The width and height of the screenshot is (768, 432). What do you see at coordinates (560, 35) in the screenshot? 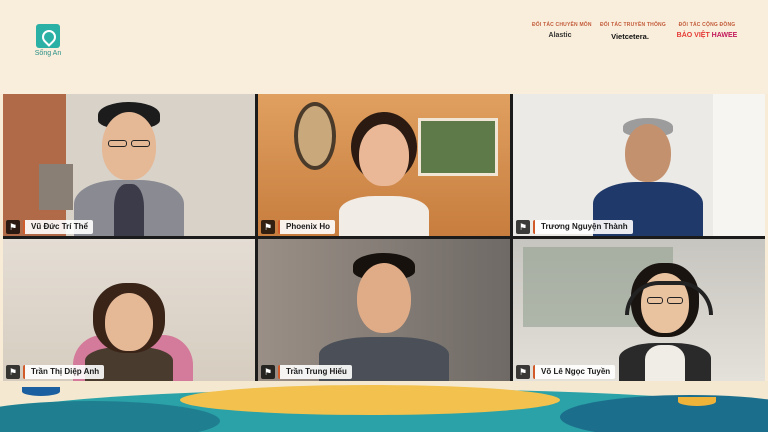
I see `partner-logo-alastic: Alastic` at bounding box center [560, 35].